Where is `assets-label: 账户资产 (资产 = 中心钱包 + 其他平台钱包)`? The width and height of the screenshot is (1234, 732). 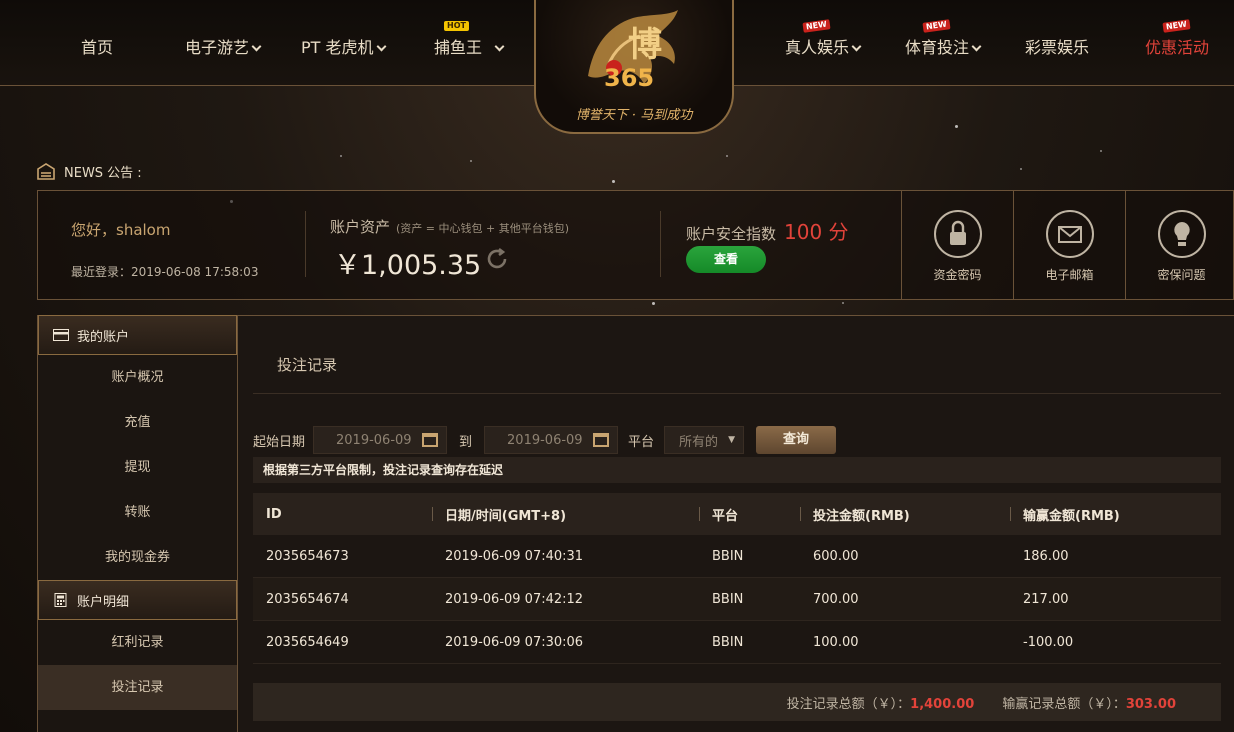
assets-label: 账户资产 (资产 = 中心钱包 + 其他平台钱包) is located at coordinates (450, 227).